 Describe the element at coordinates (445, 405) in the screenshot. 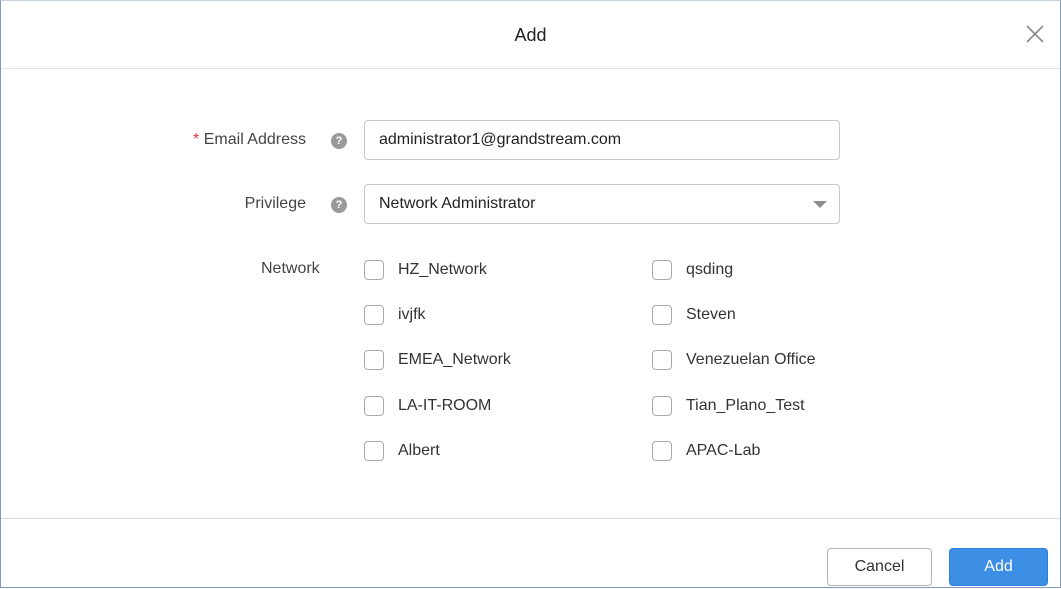

I see `checkbox-label: LA-IT-ROOM` at that location.